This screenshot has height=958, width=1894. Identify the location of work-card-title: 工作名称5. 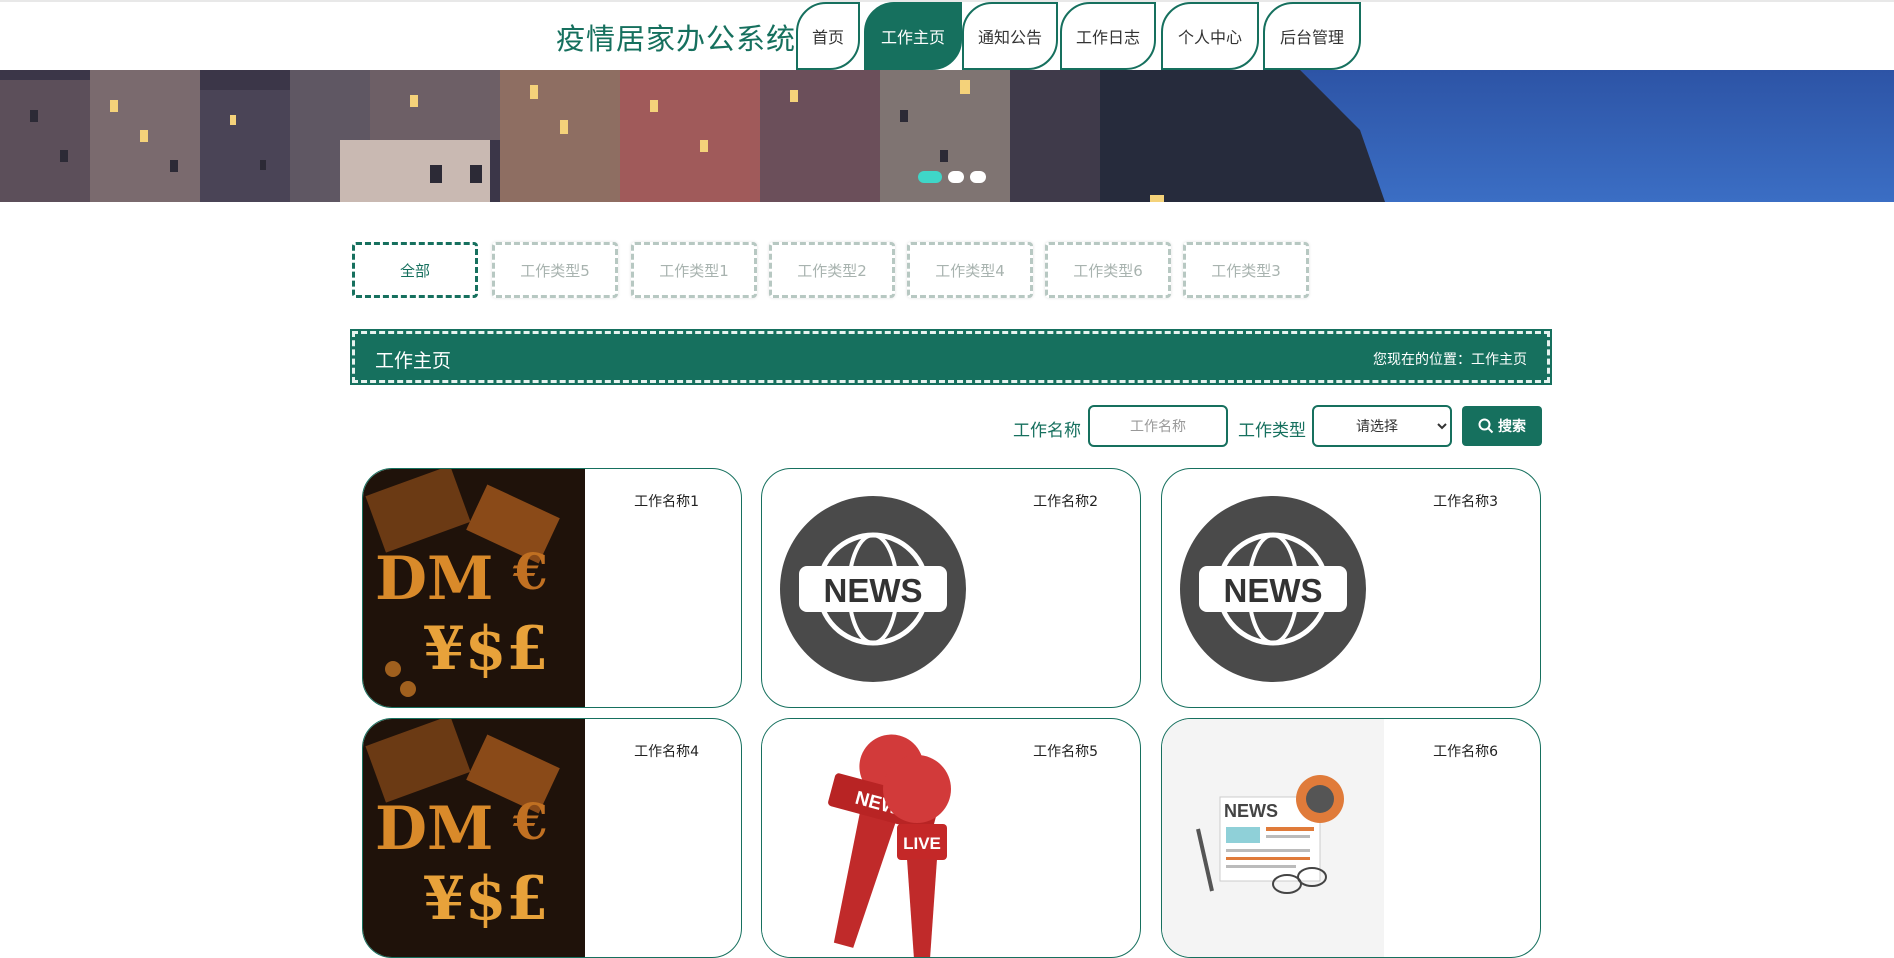
(1065, 752).